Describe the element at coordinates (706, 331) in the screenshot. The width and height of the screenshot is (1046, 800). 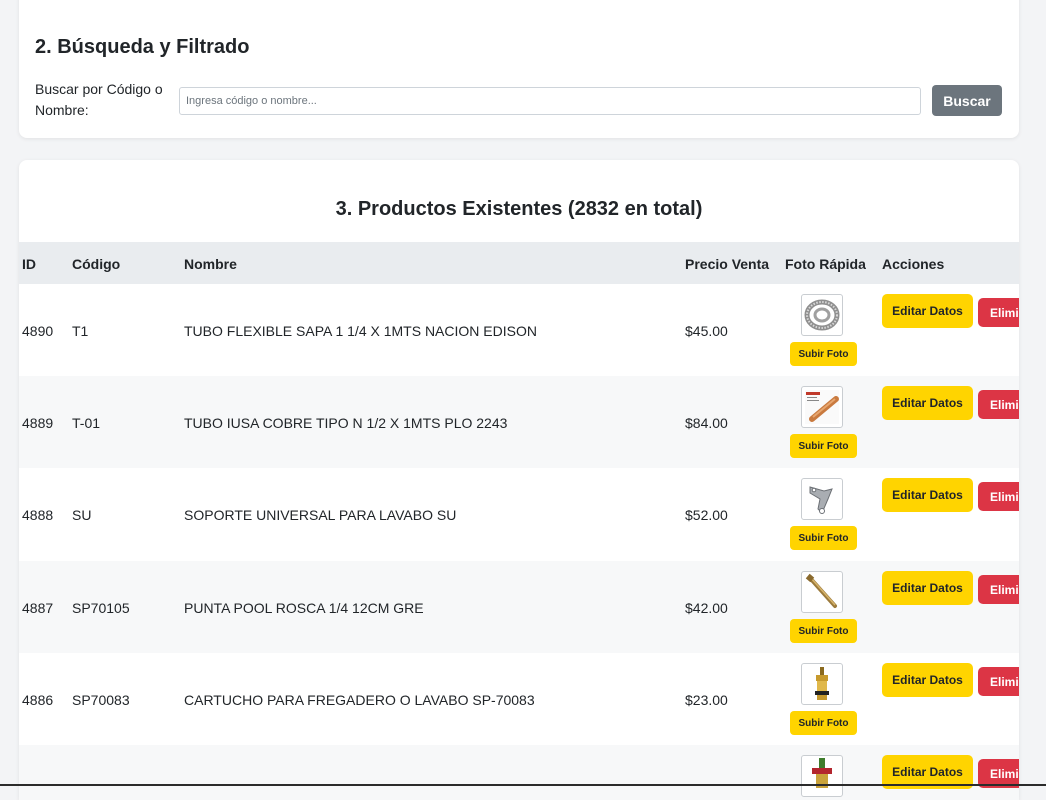
I see `product-price: $45.00` at that location.